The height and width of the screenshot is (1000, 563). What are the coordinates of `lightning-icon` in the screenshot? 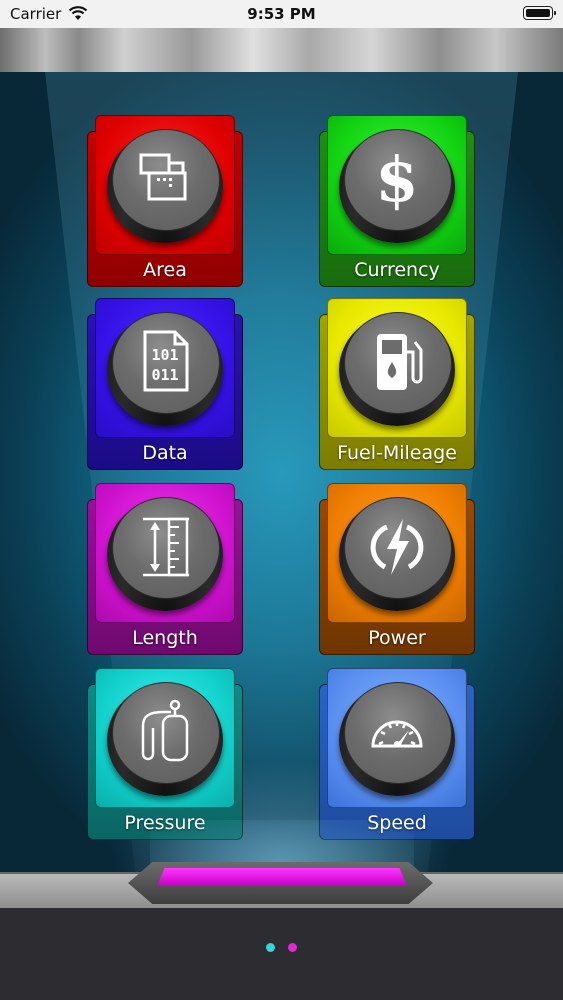 It's located at (397, 547).